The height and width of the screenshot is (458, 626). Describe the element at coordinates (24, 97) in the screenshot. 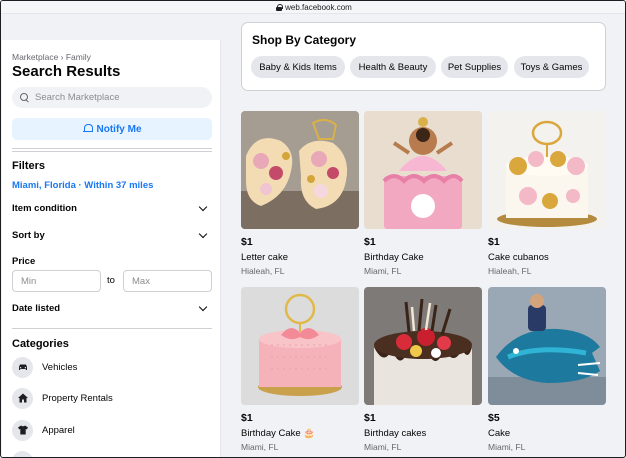

I see `search-icon` at that location.